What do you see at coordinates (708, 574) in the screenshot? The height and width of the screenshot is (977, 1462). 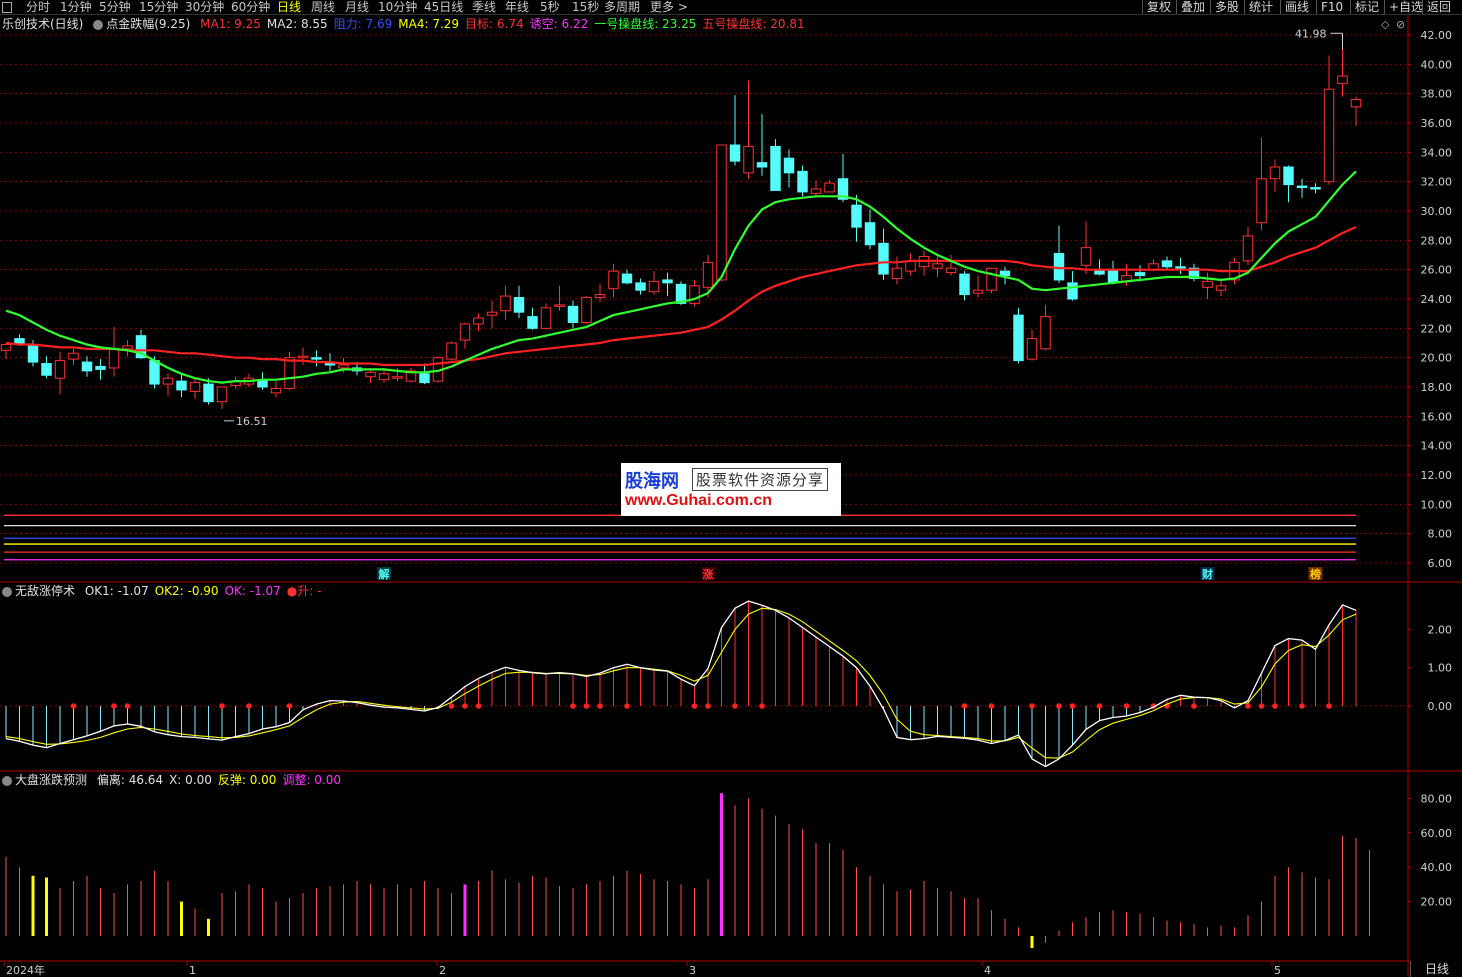 I see `marker-label: 涨` at bounding box center [708, 574].